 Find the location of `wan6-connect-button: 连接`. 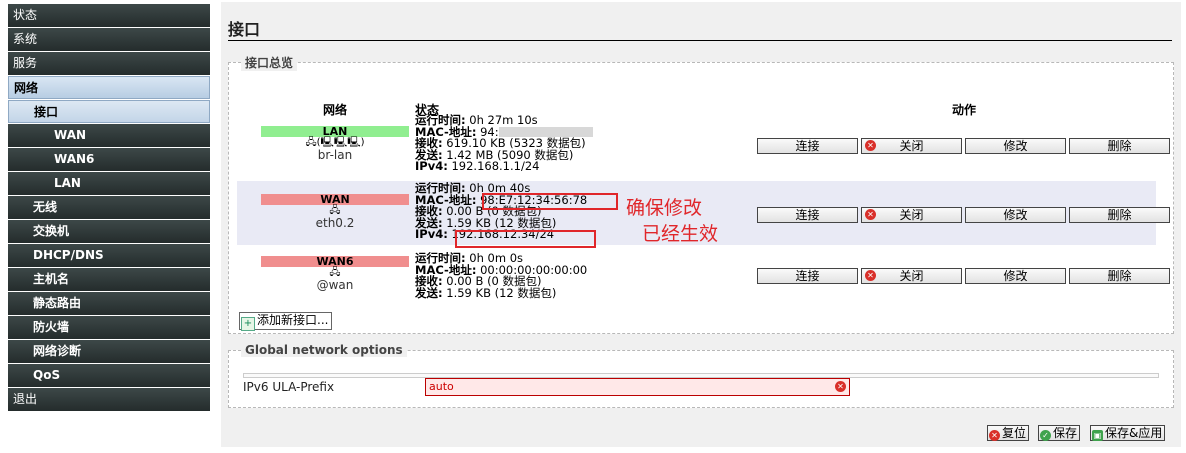

wan6-connect-button: 连接 is located at coordinates (807, 276).